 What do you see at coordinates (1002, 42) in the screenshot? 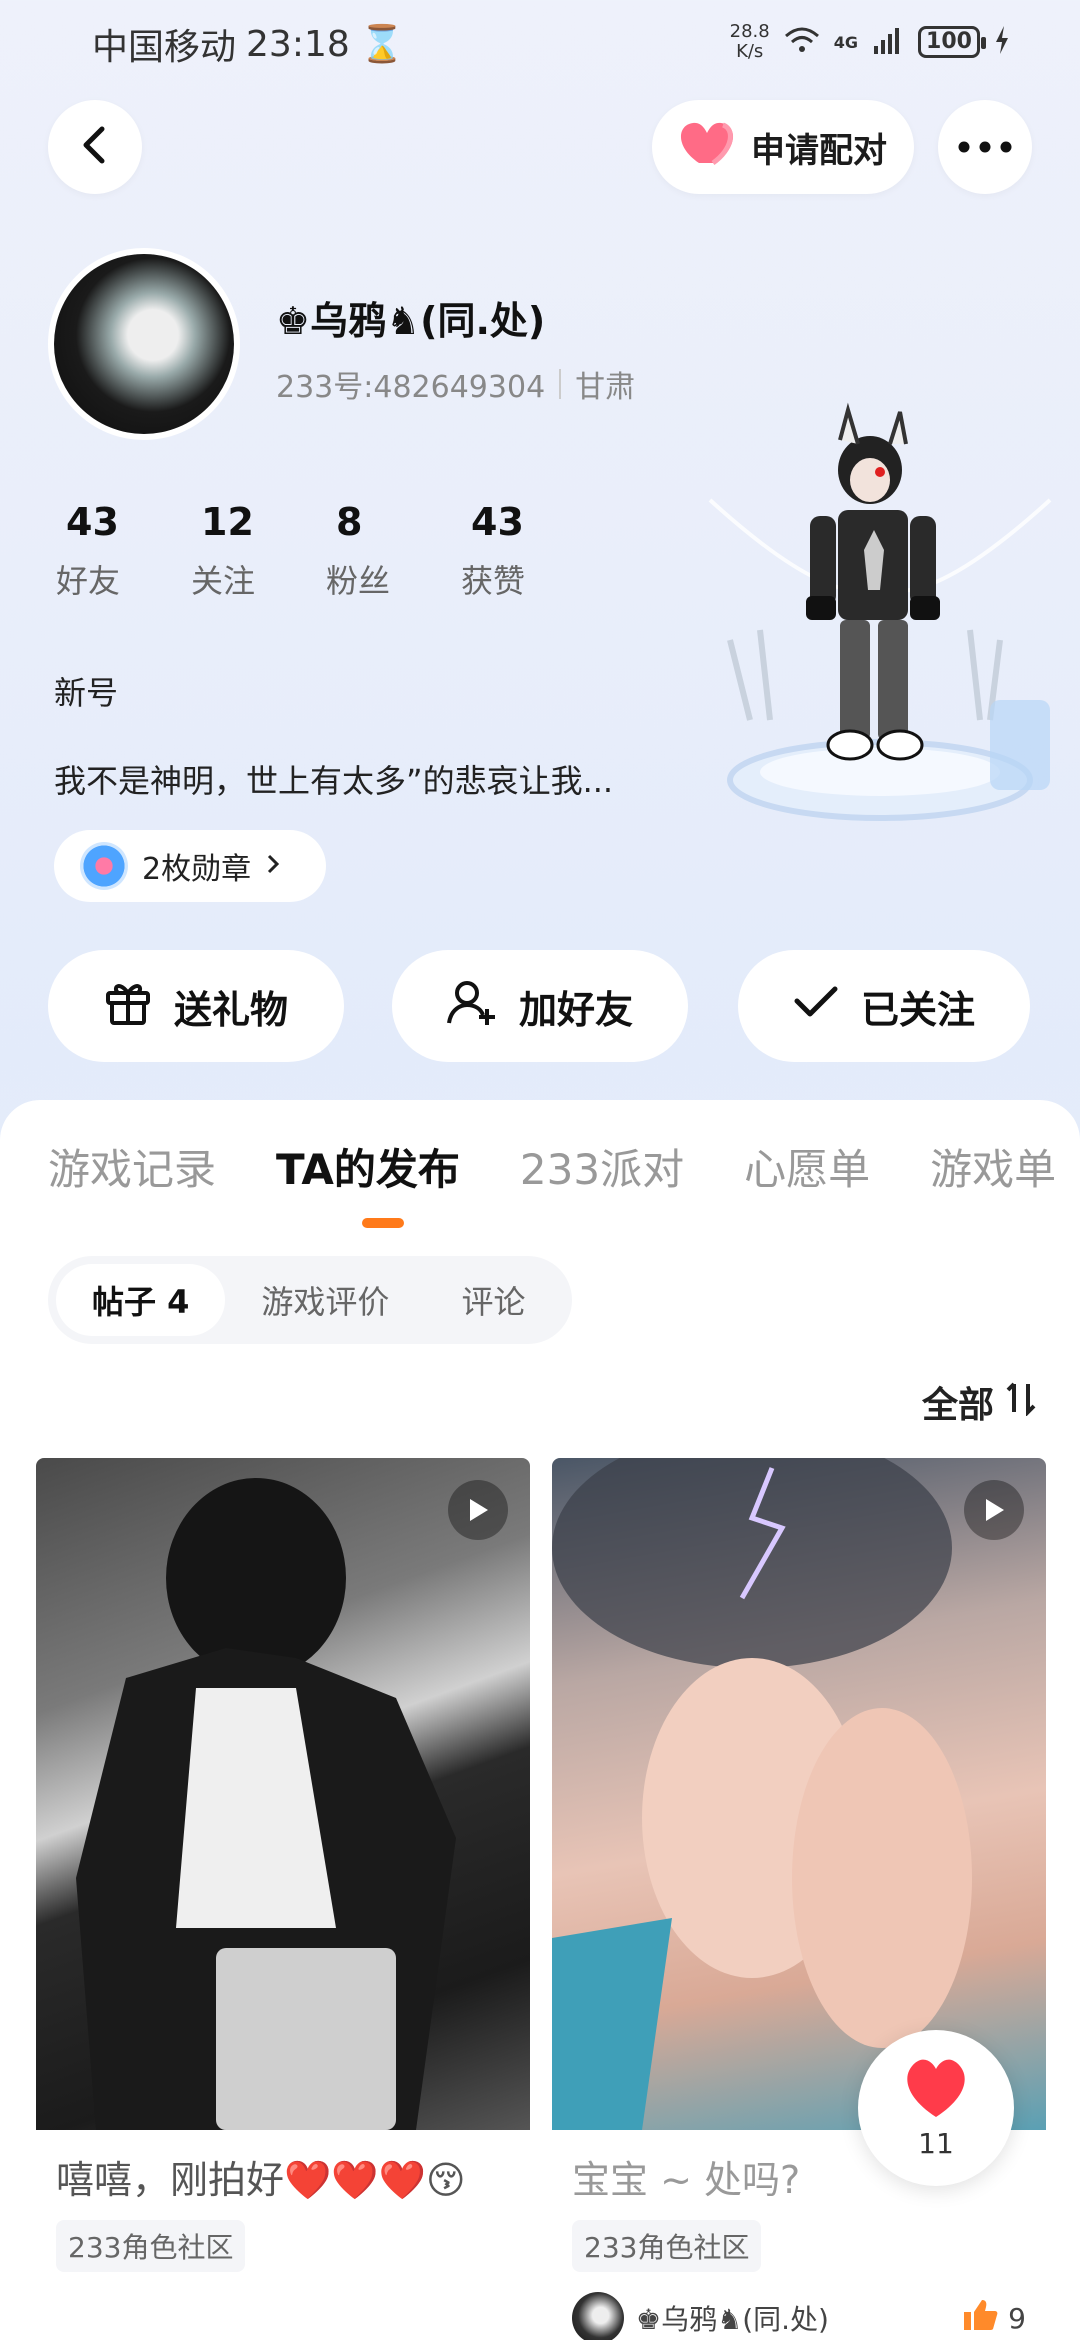
I see `charging-icon` at bounding box center [1002, 42].